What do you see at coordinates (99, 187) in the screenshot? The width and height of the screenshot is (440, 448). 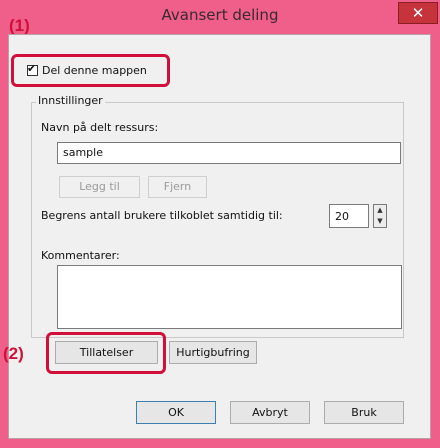 I see `add-button: Legg til` at bounding box center [99, 187].